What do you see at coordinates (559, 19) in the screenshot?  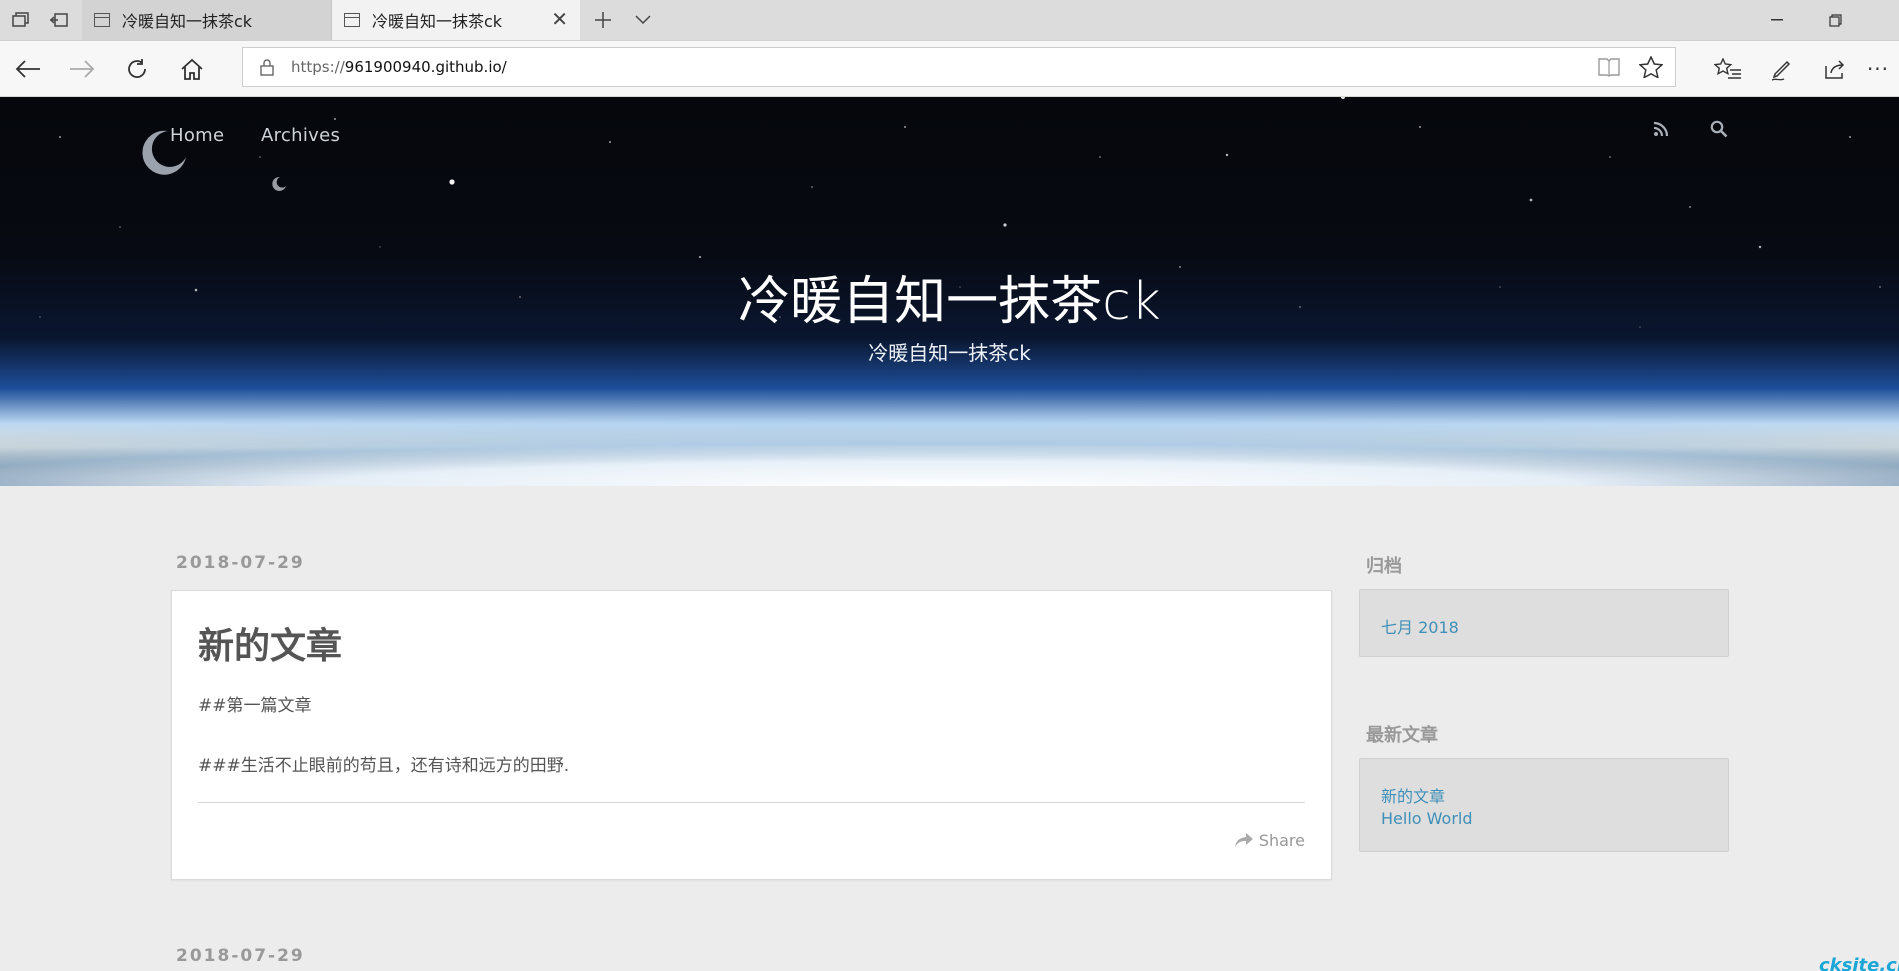 I see `close-tab-icon: ✕` at bounding box center [559, 19].